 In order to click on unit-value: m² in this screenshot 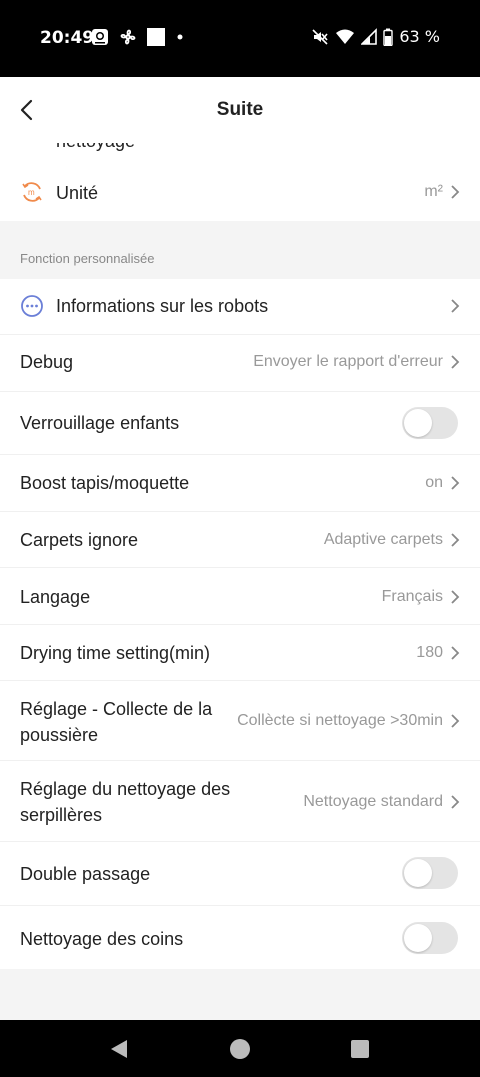, I will do `click(433, 191)`.